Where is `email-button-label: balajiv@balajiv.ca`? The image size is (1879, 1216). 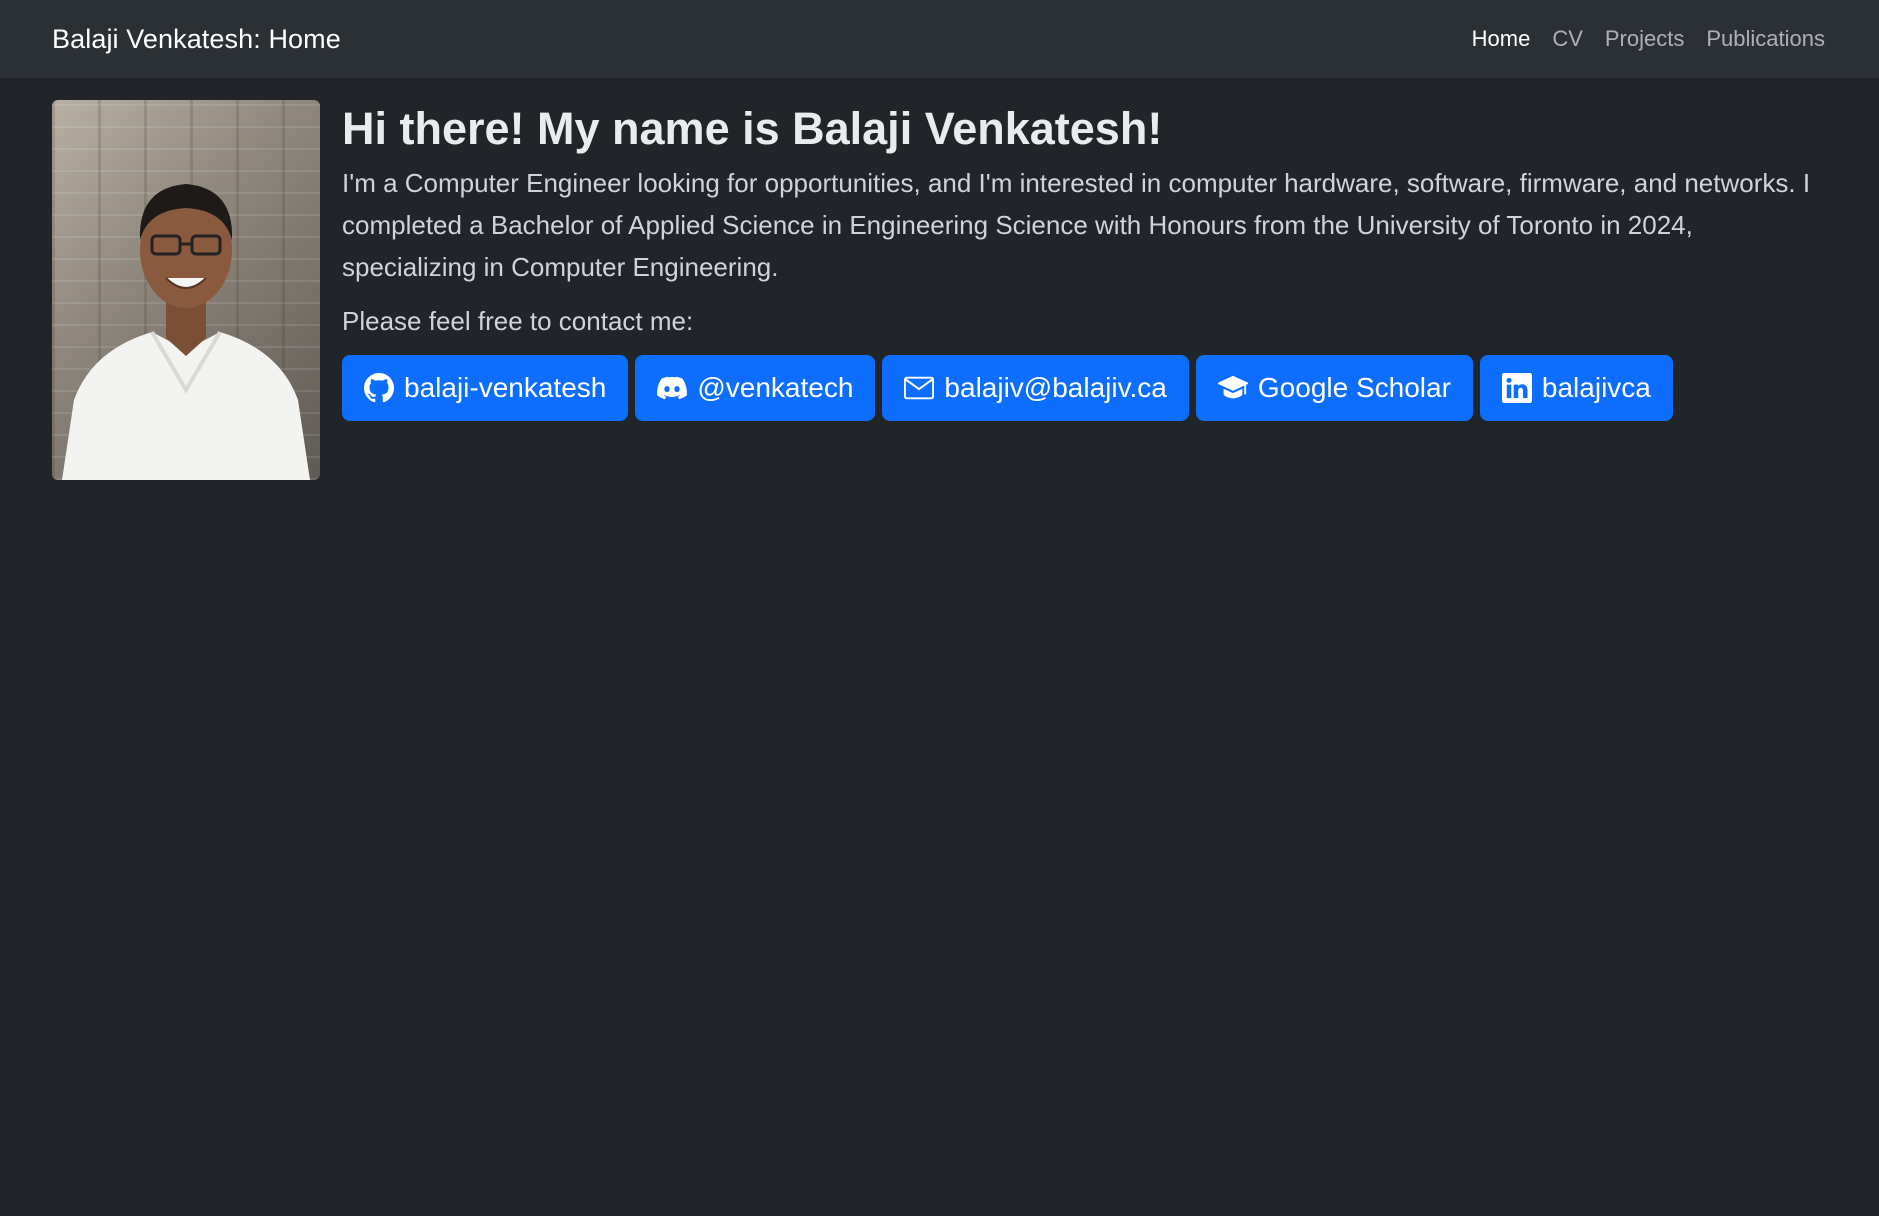
email-button-label: balajiv@balajiv.ca is located at coordinates (1055, 387).